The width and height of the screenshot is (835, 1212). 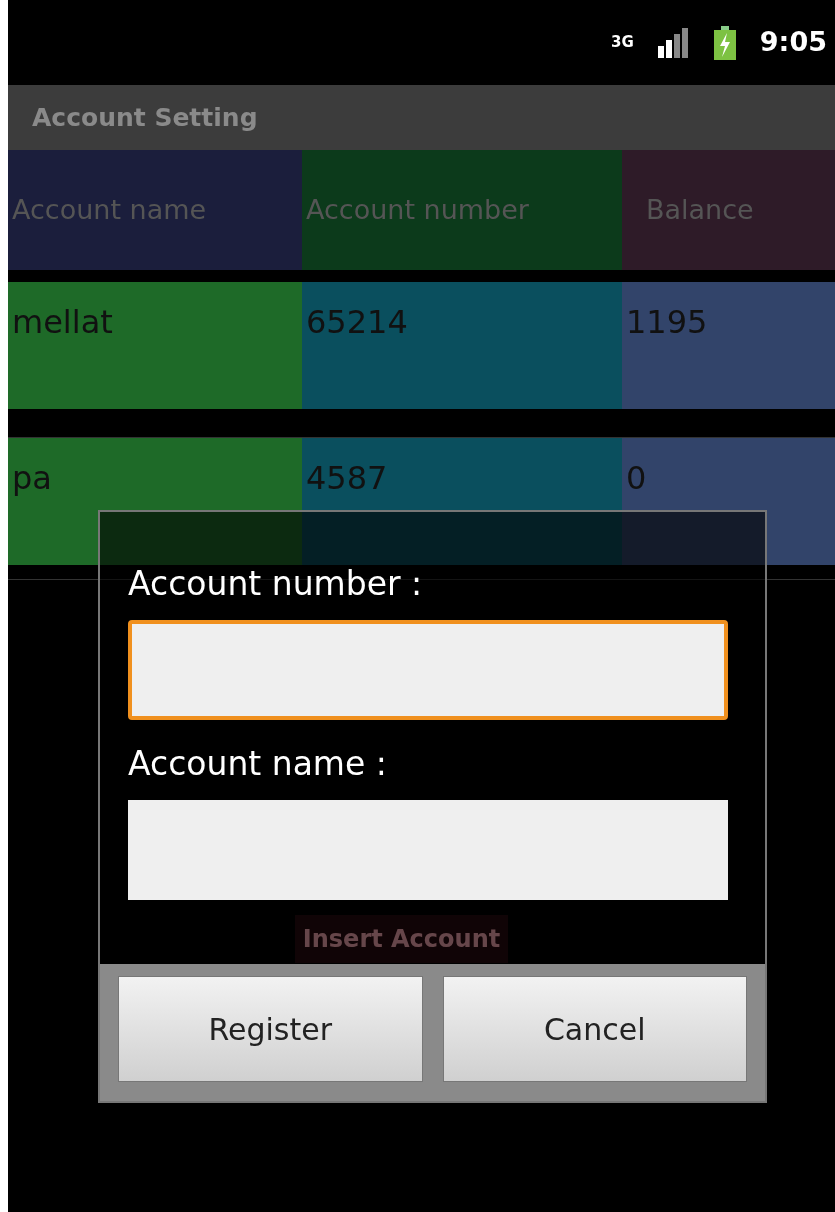 What do you see at coordinates (155, 210) in the screenshot?
I see `column-header: Account name` at bounding box center [155, 210].